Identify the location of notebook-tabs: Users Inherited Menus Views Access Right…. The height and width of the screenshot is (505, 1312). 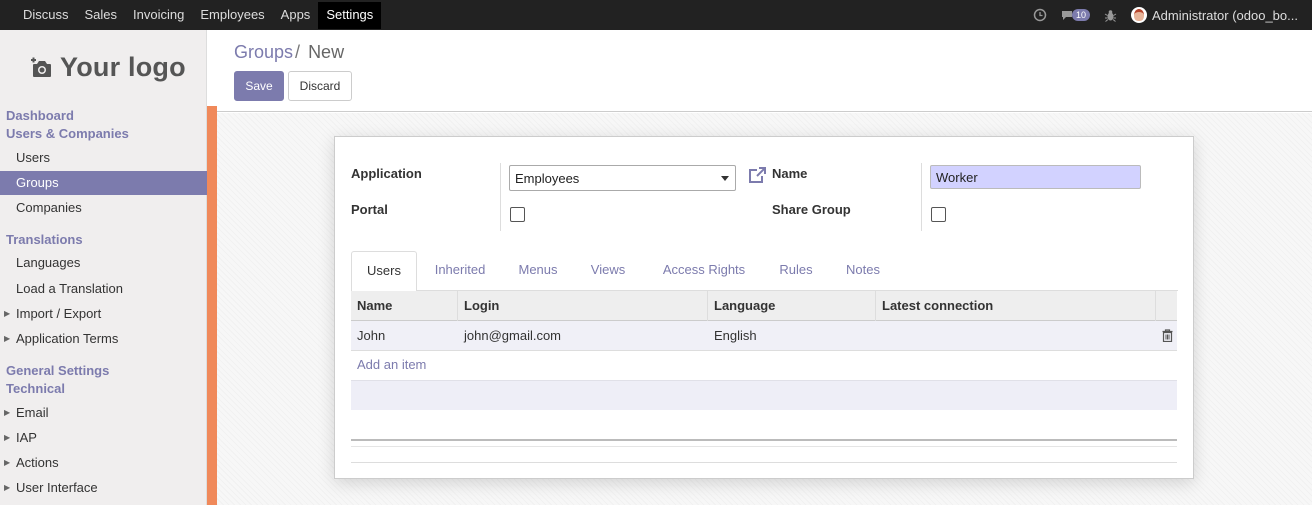
(764, 271).